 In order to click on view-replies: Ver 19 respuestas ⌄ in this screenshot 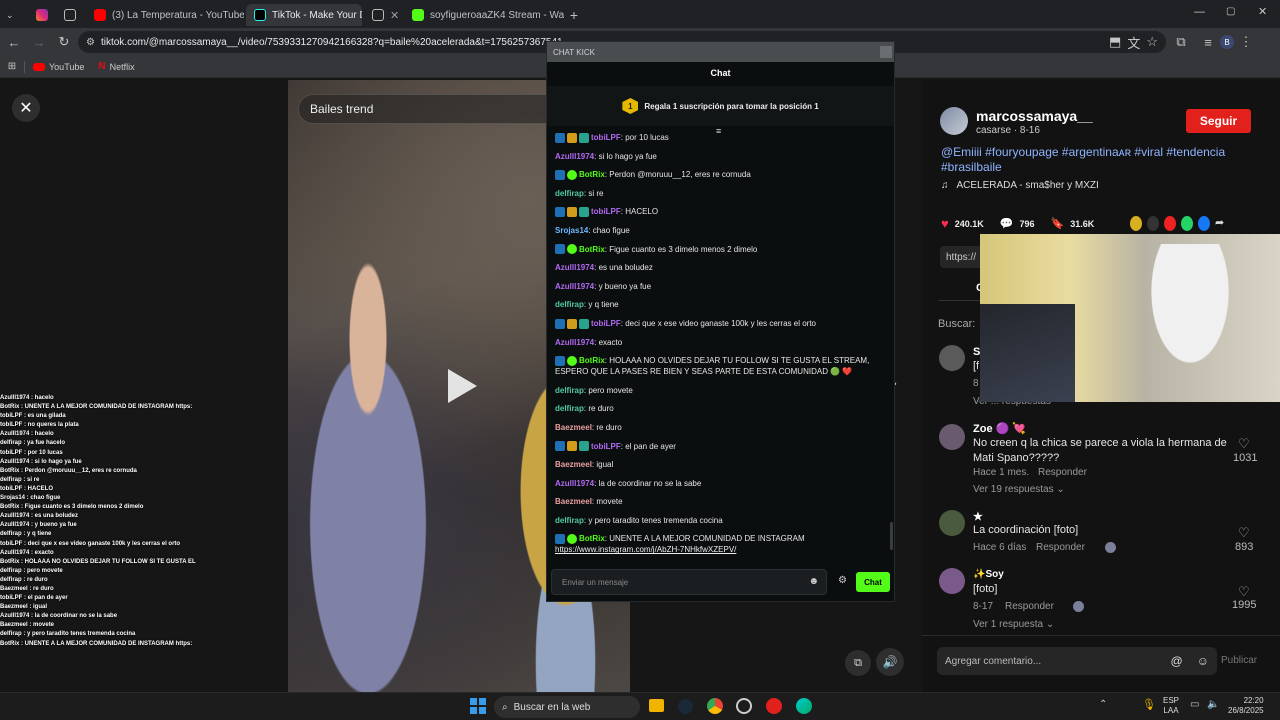, I will do `click(1019, 489)`.